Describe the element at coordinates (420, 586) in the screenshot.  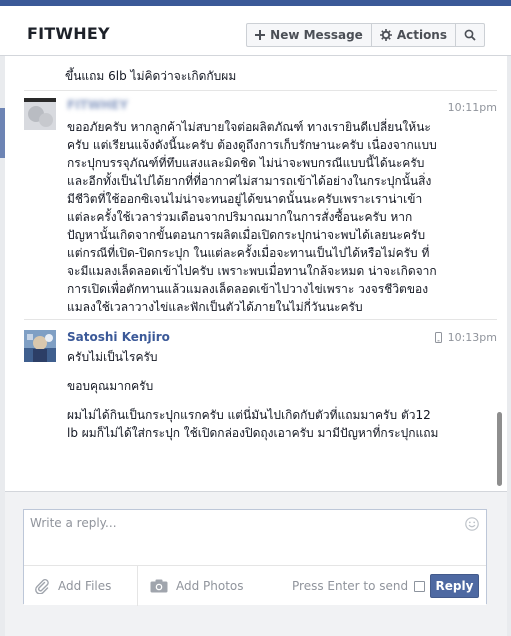
I see `press-enter-checkbox` at that location.